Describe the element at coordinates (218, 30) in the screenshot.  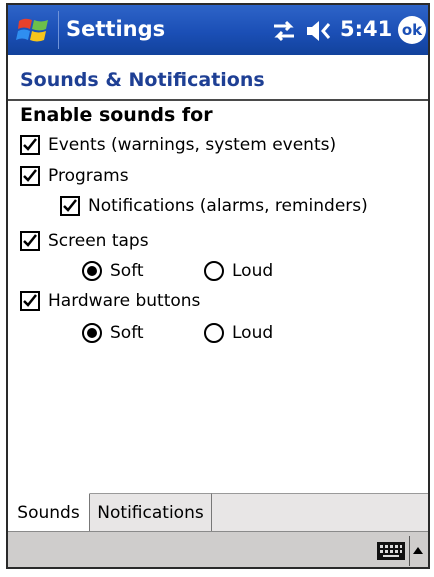
I see `title-bar: Settings 5:41 ok` at that location.